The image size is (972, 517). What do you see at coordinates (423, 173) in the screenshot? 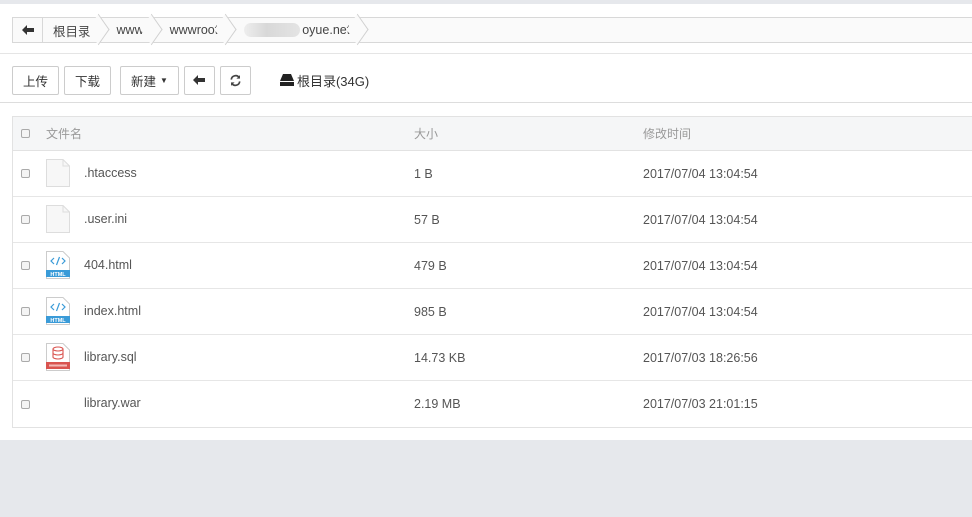
I see `file-size: 1 B` at bounding box center [423, 173].